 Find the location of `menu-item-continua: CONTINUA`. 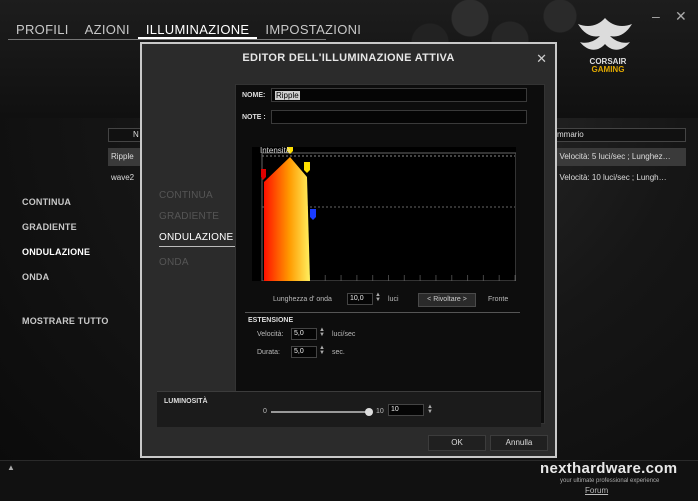

menu-item-continua: CONTINUA is located at coordinates (65, 202).